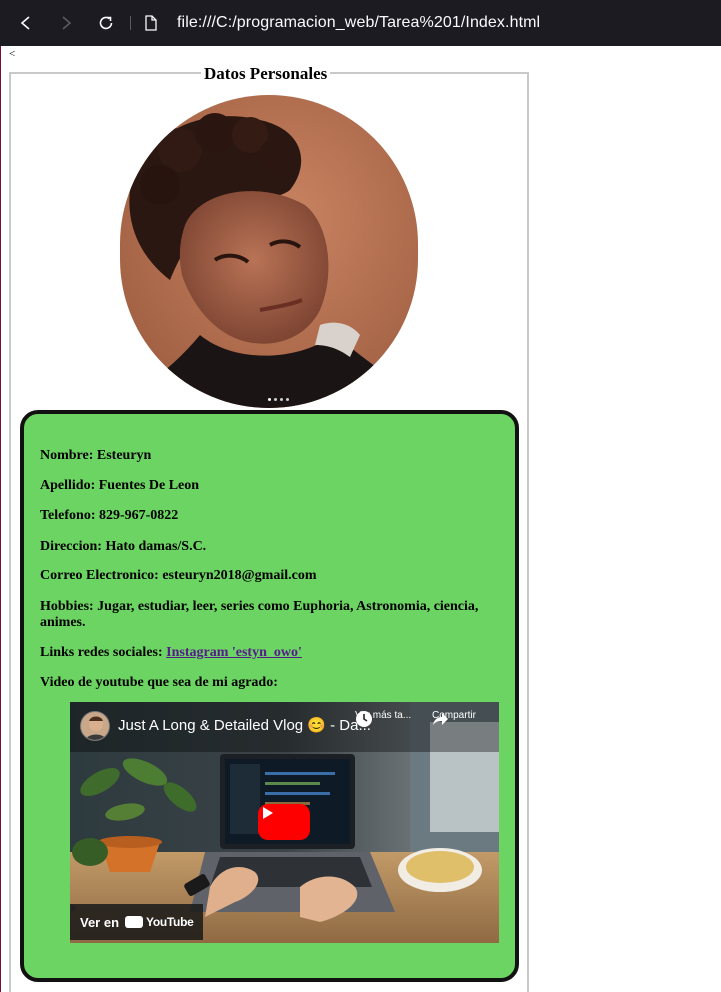 This screenshot has width=721, height=992. I want to click on video-label: Video de youtube que sea de mi agrado:, so click(159, 682).